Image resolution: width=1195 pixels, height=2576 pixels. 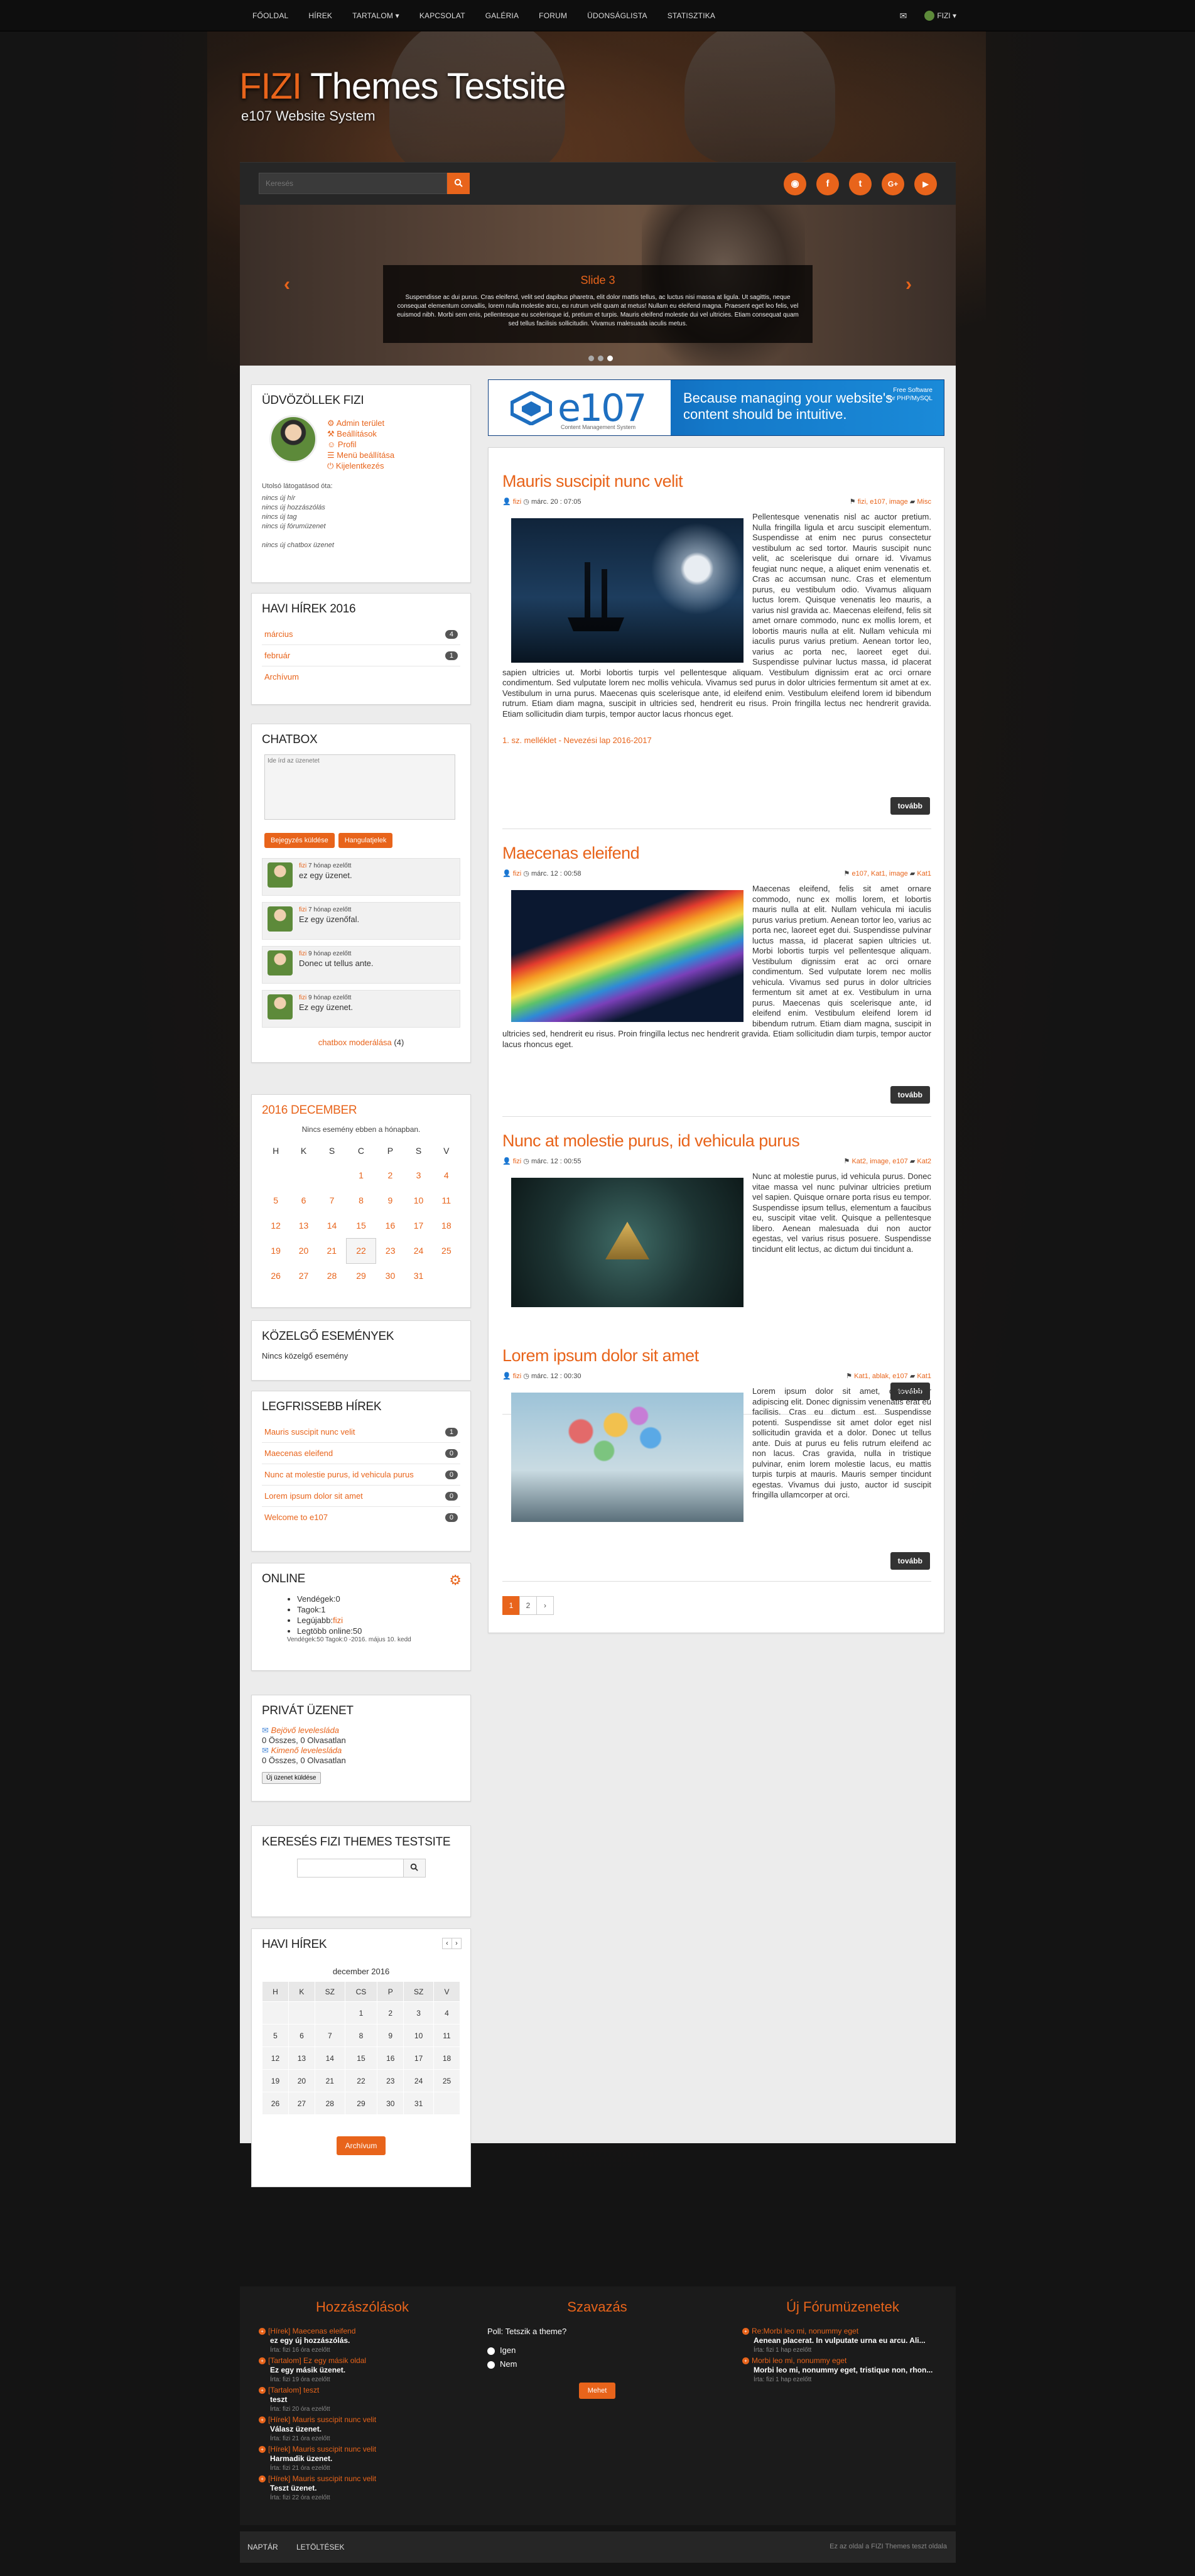 What do you see at coordinates (360, 423) in the screenshot?
I see `admin-link: ⚙ Admin terület` at bounding box center [360, 423].